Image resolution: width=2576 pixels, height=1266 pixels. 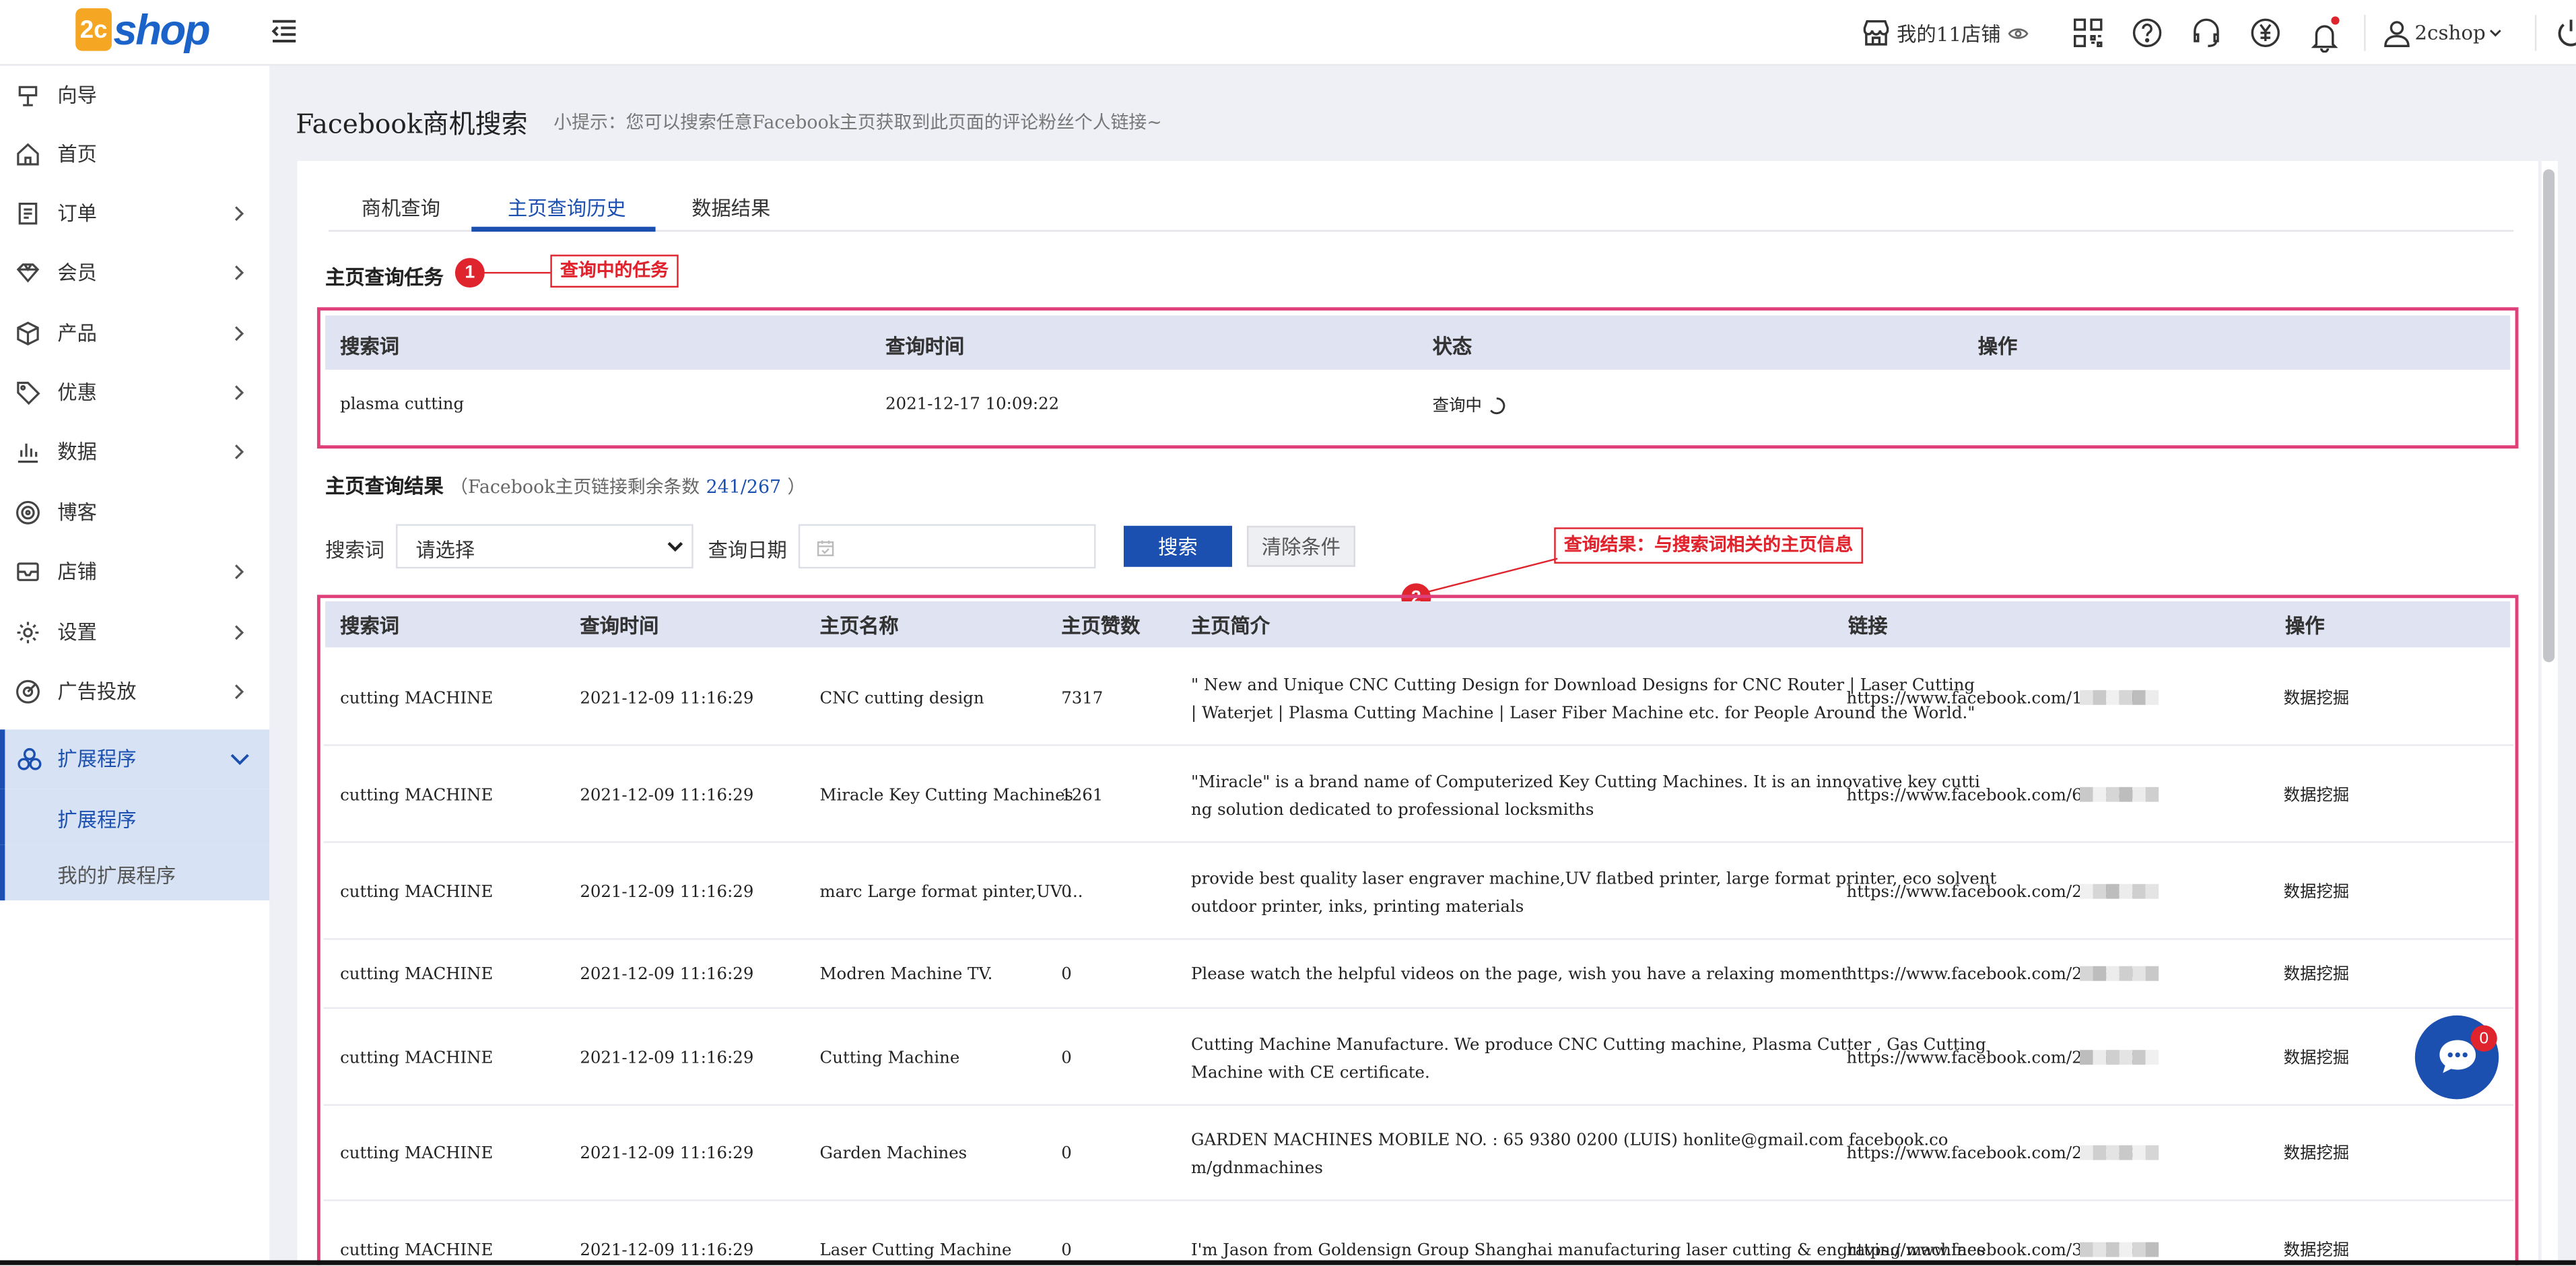 What do you see at coordinates (2442, 33) in the screenshot?
I see `user-menu: 2cshop` at bounding box center [2442, 33].